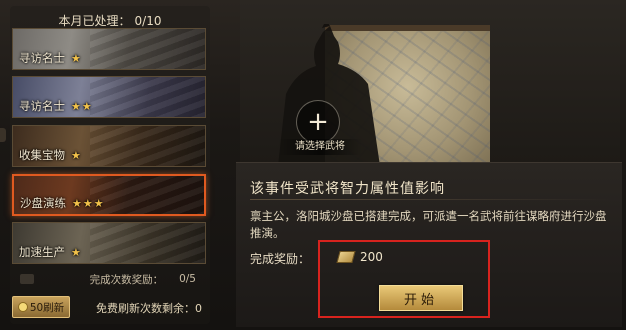 This screenshot has height=330, width=626. I want to click on monthly-label: 本月已处理：, so click(94, 21).